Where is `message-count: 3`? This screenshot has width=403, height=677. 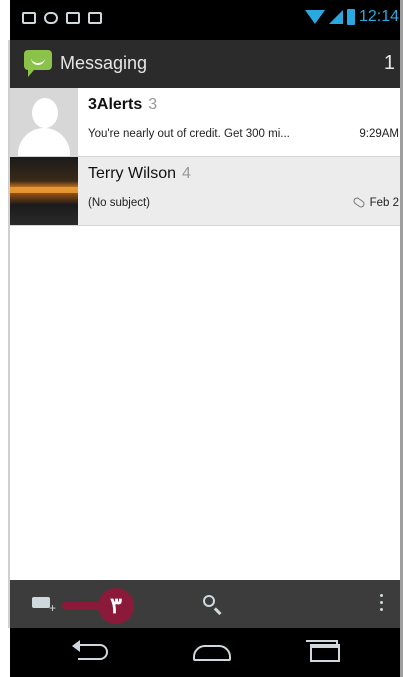 message-count: 3 is located at coordinates (153, 104).